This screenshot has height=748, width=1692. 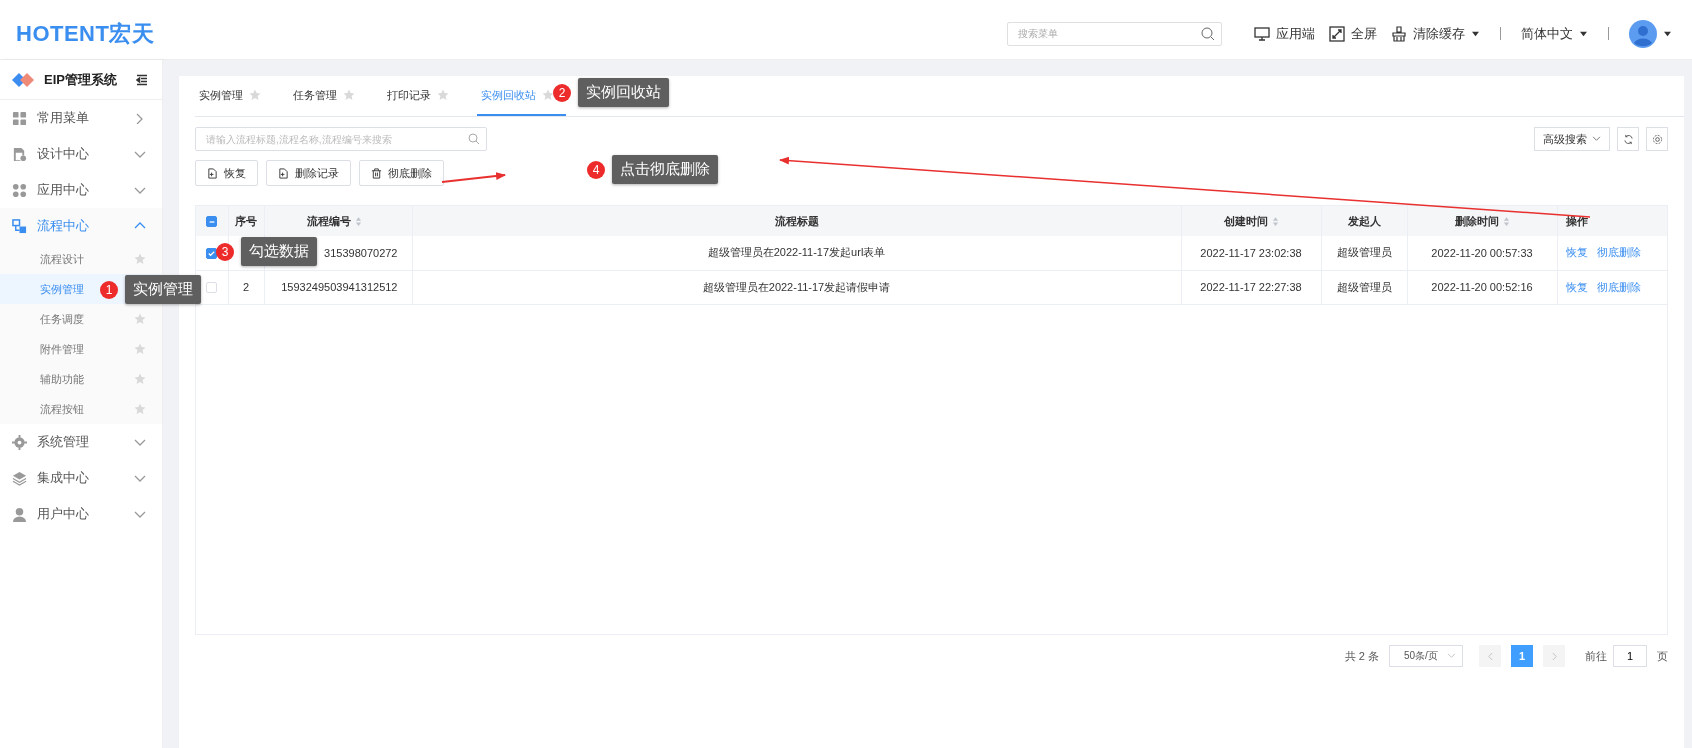 What do you see at coordinates (85, 33) in the screenshot?
I see `logo: HOTENT宏天` at bounding box center [85, 33].